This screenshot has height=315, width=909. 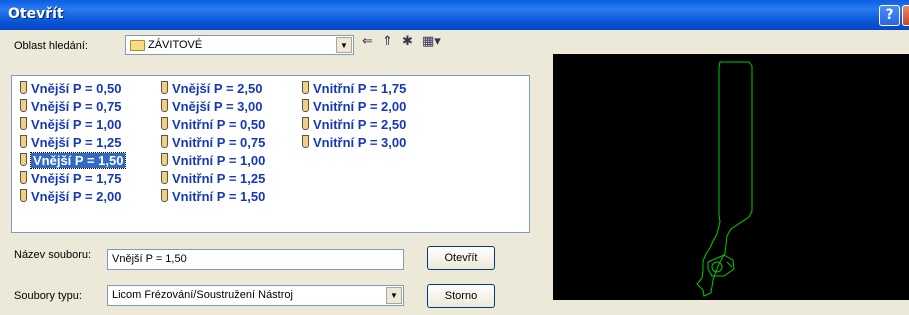 I want to click on list-item: Vnější P = 0,75, so click(x=70, y=107).